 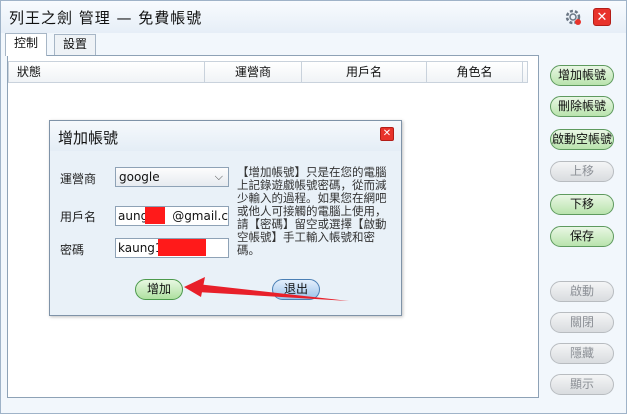 I want to click on tab-control: 控制, so click(x=26, y=44).